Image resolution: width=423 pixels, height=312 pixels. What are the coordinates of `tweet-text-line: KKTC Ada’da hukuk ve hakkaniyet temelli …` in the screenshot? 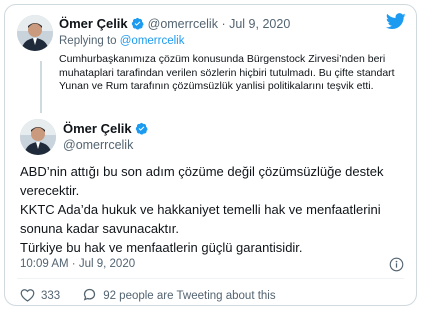 It's located at (200, 219).